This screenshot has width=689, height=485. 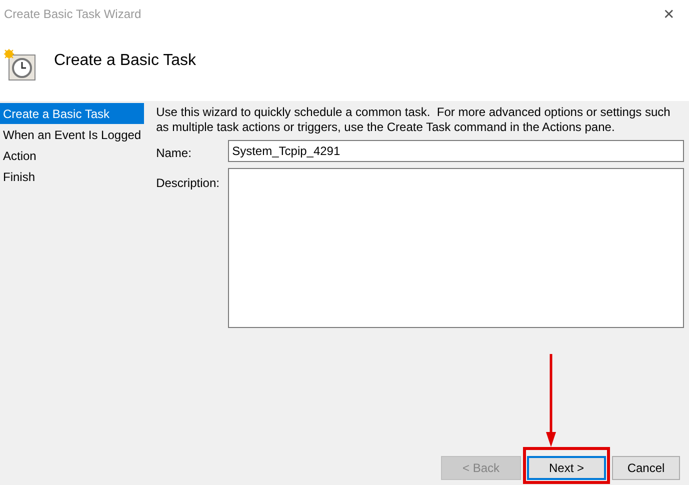 What do you see at coordinates (72, 113) in the screenshot?
I see `wizard-step: Create a Basic Task` at bounding box center [72, 113].